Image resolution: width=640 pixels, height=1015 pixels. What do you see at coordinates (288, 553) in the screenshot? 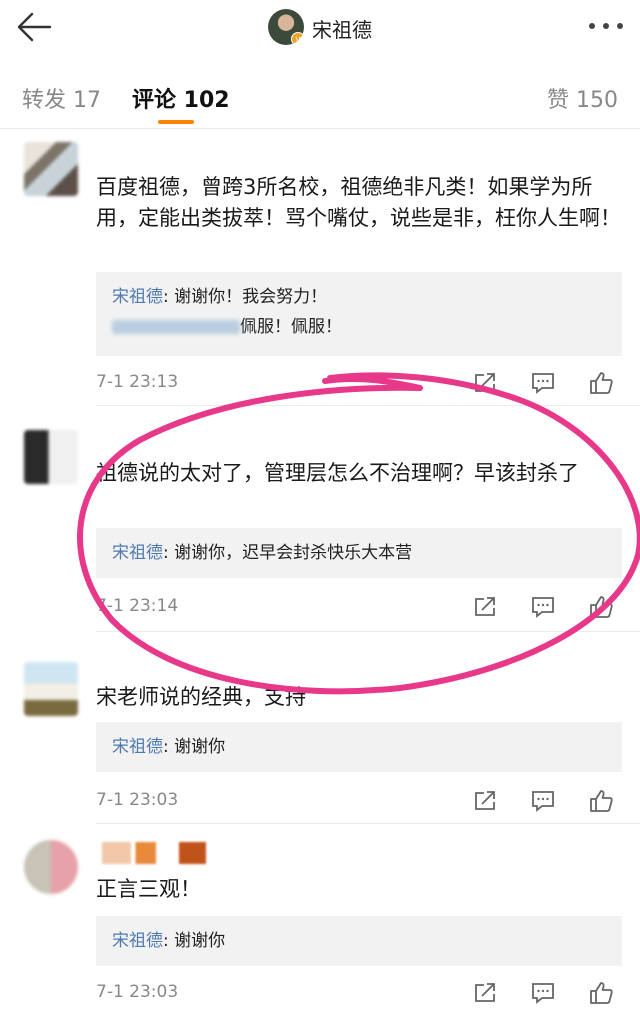
I see `reply-text: : 谢谢你，迟早会封杀快乐大本营` at bounding box center [288, 553].